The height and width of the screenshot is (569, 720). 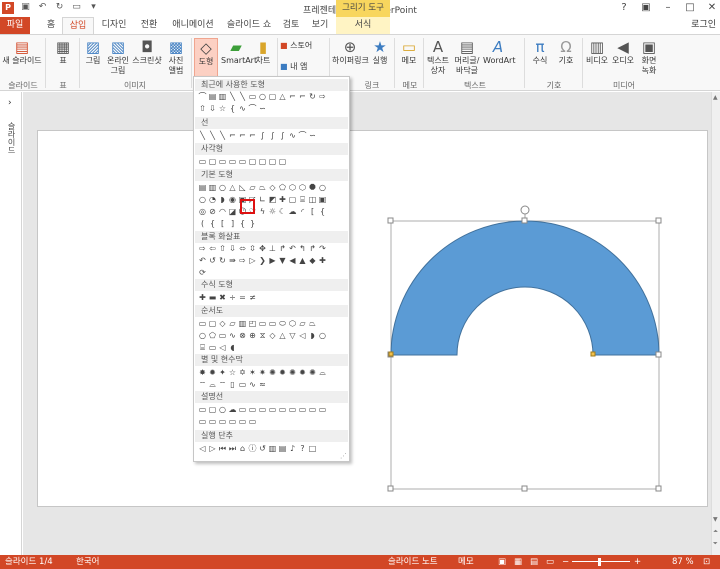 I want to click on accent-callout2-icon: ▭, so click(x=292, y=409).